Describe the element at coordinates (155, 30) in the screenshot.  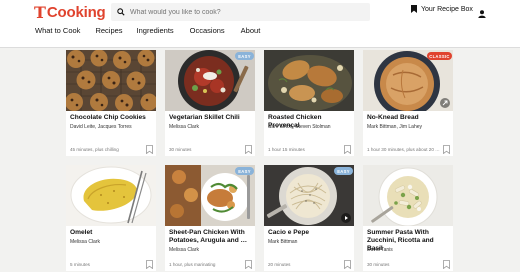
I see `nav-ingredients: Ingredients` at that location.